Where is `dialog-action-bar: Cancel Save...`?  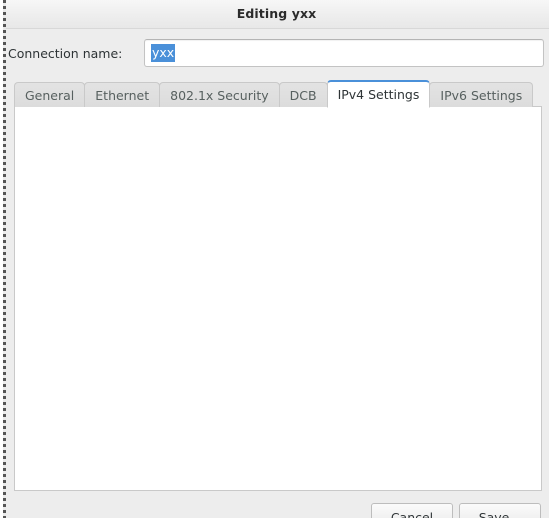 dialog-action-bar: Cancel Save... is located at coordinates (276, 504).